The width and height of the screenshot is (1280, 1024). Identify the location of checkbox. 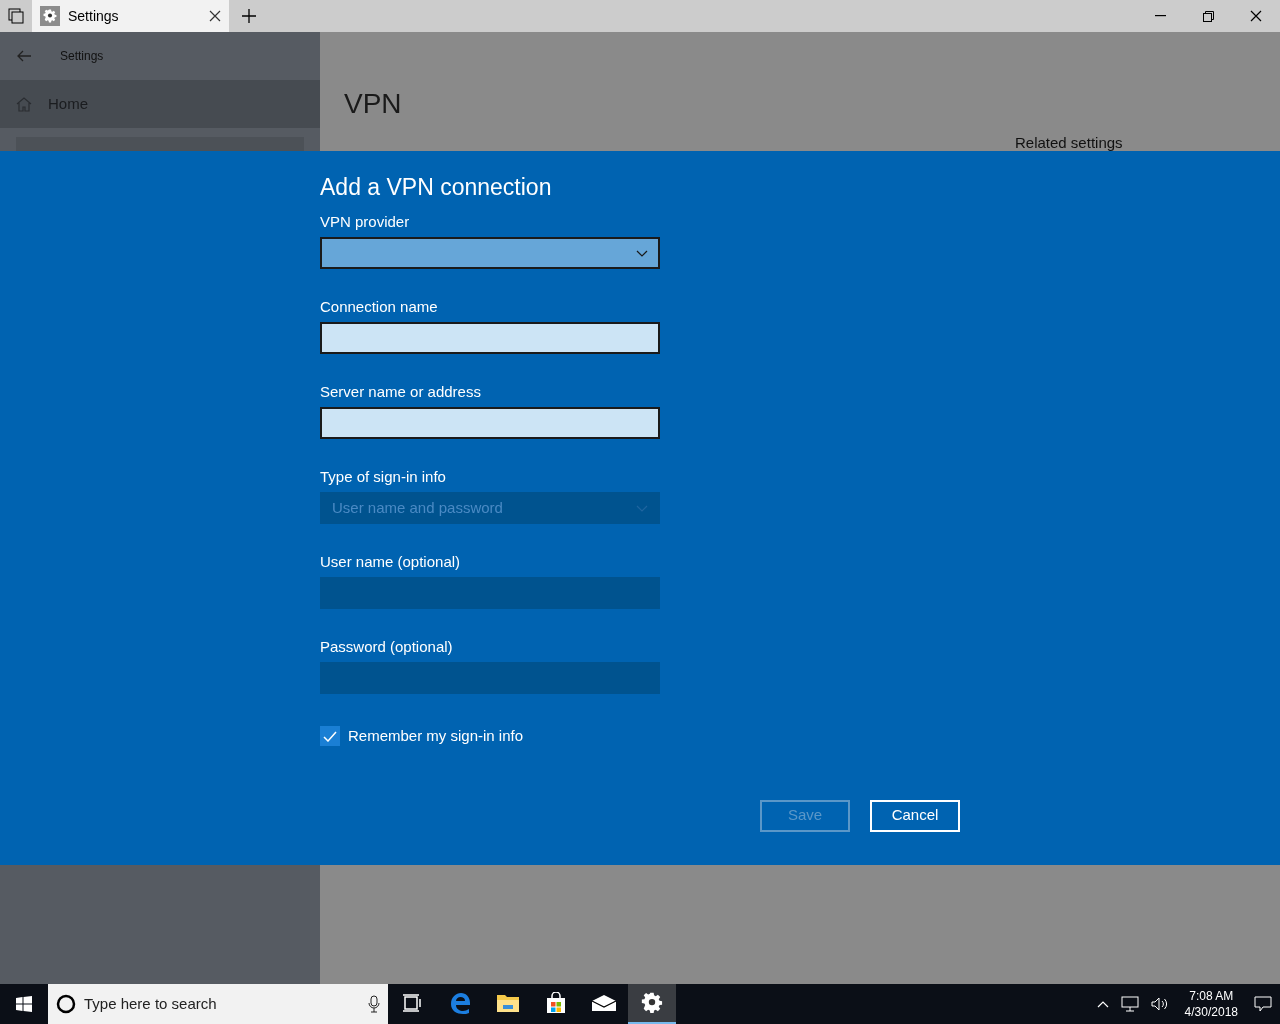
(330, 736).